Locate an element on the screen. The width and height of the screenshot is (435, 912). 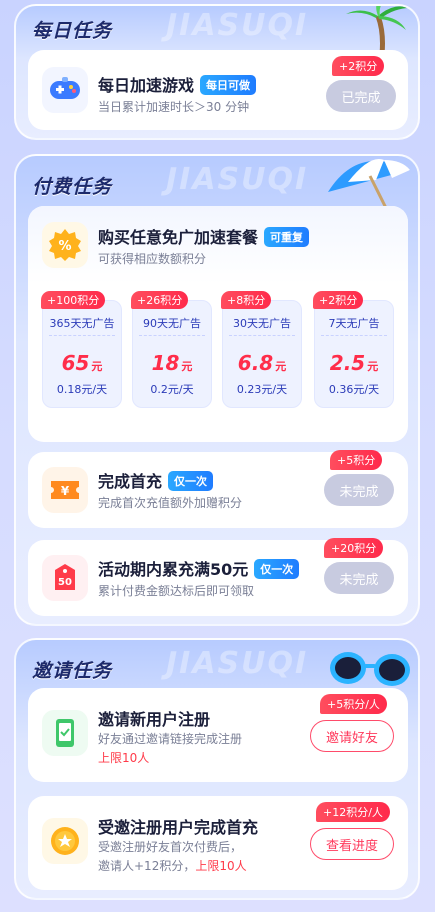
buy-package-desc: 可获得相应数额积分 is located at coordinates (152, 259).